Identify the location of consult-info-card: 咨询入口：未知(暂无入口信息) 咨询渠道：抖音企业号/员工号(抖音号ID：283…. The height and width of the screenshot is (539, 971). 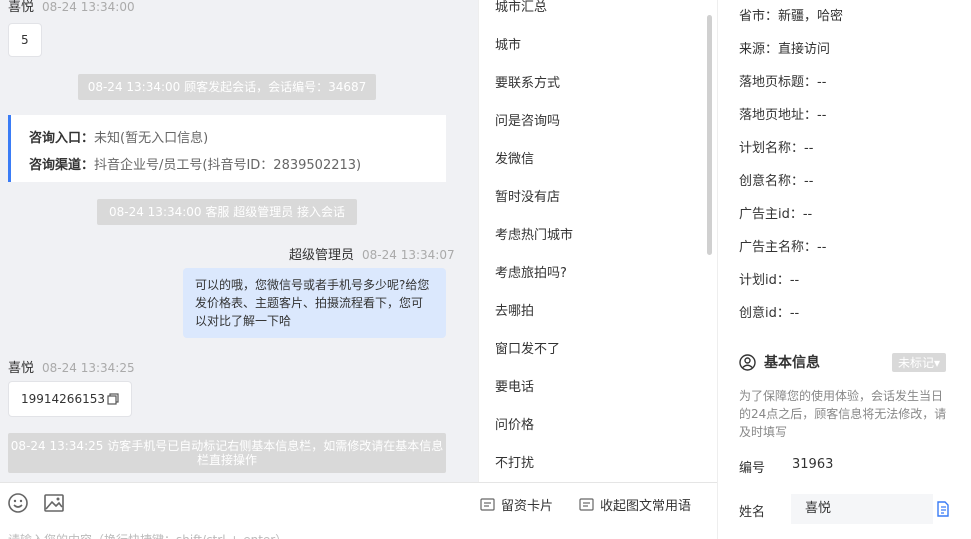
(227, 148).